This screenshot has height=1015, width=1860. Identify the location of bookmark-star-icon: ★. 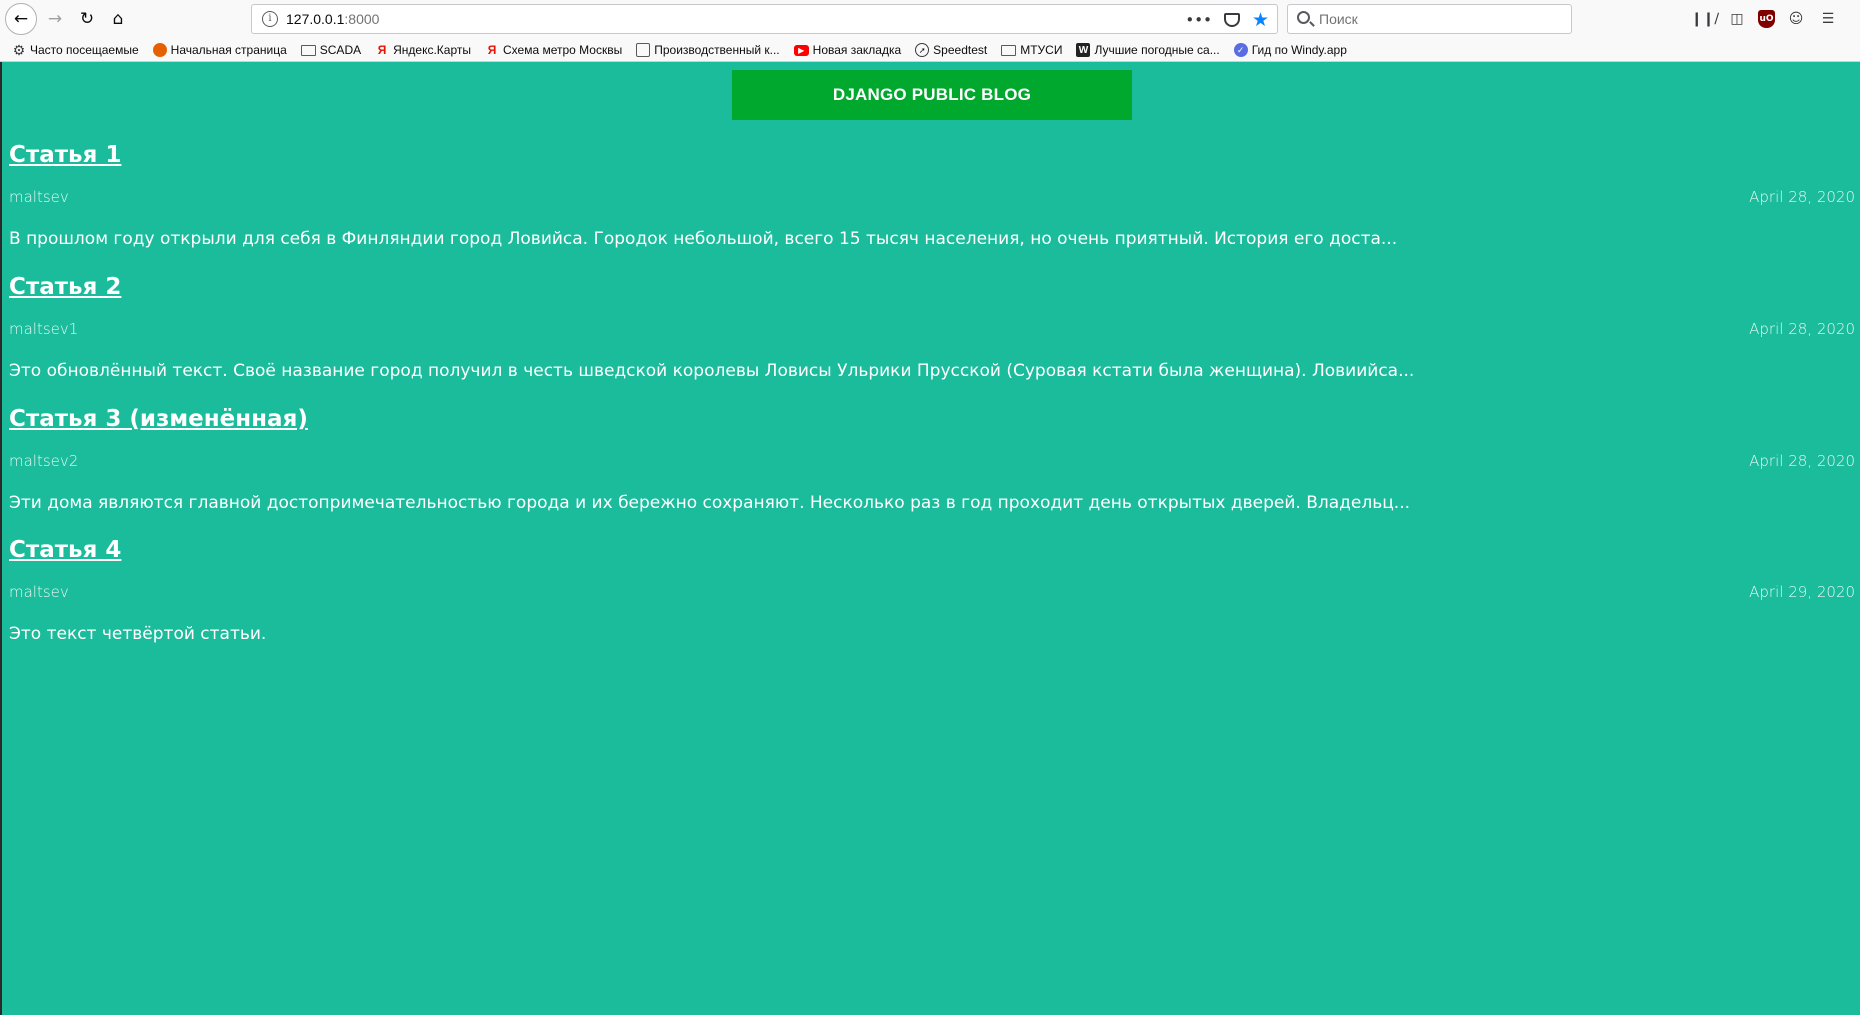
(1260, 20).